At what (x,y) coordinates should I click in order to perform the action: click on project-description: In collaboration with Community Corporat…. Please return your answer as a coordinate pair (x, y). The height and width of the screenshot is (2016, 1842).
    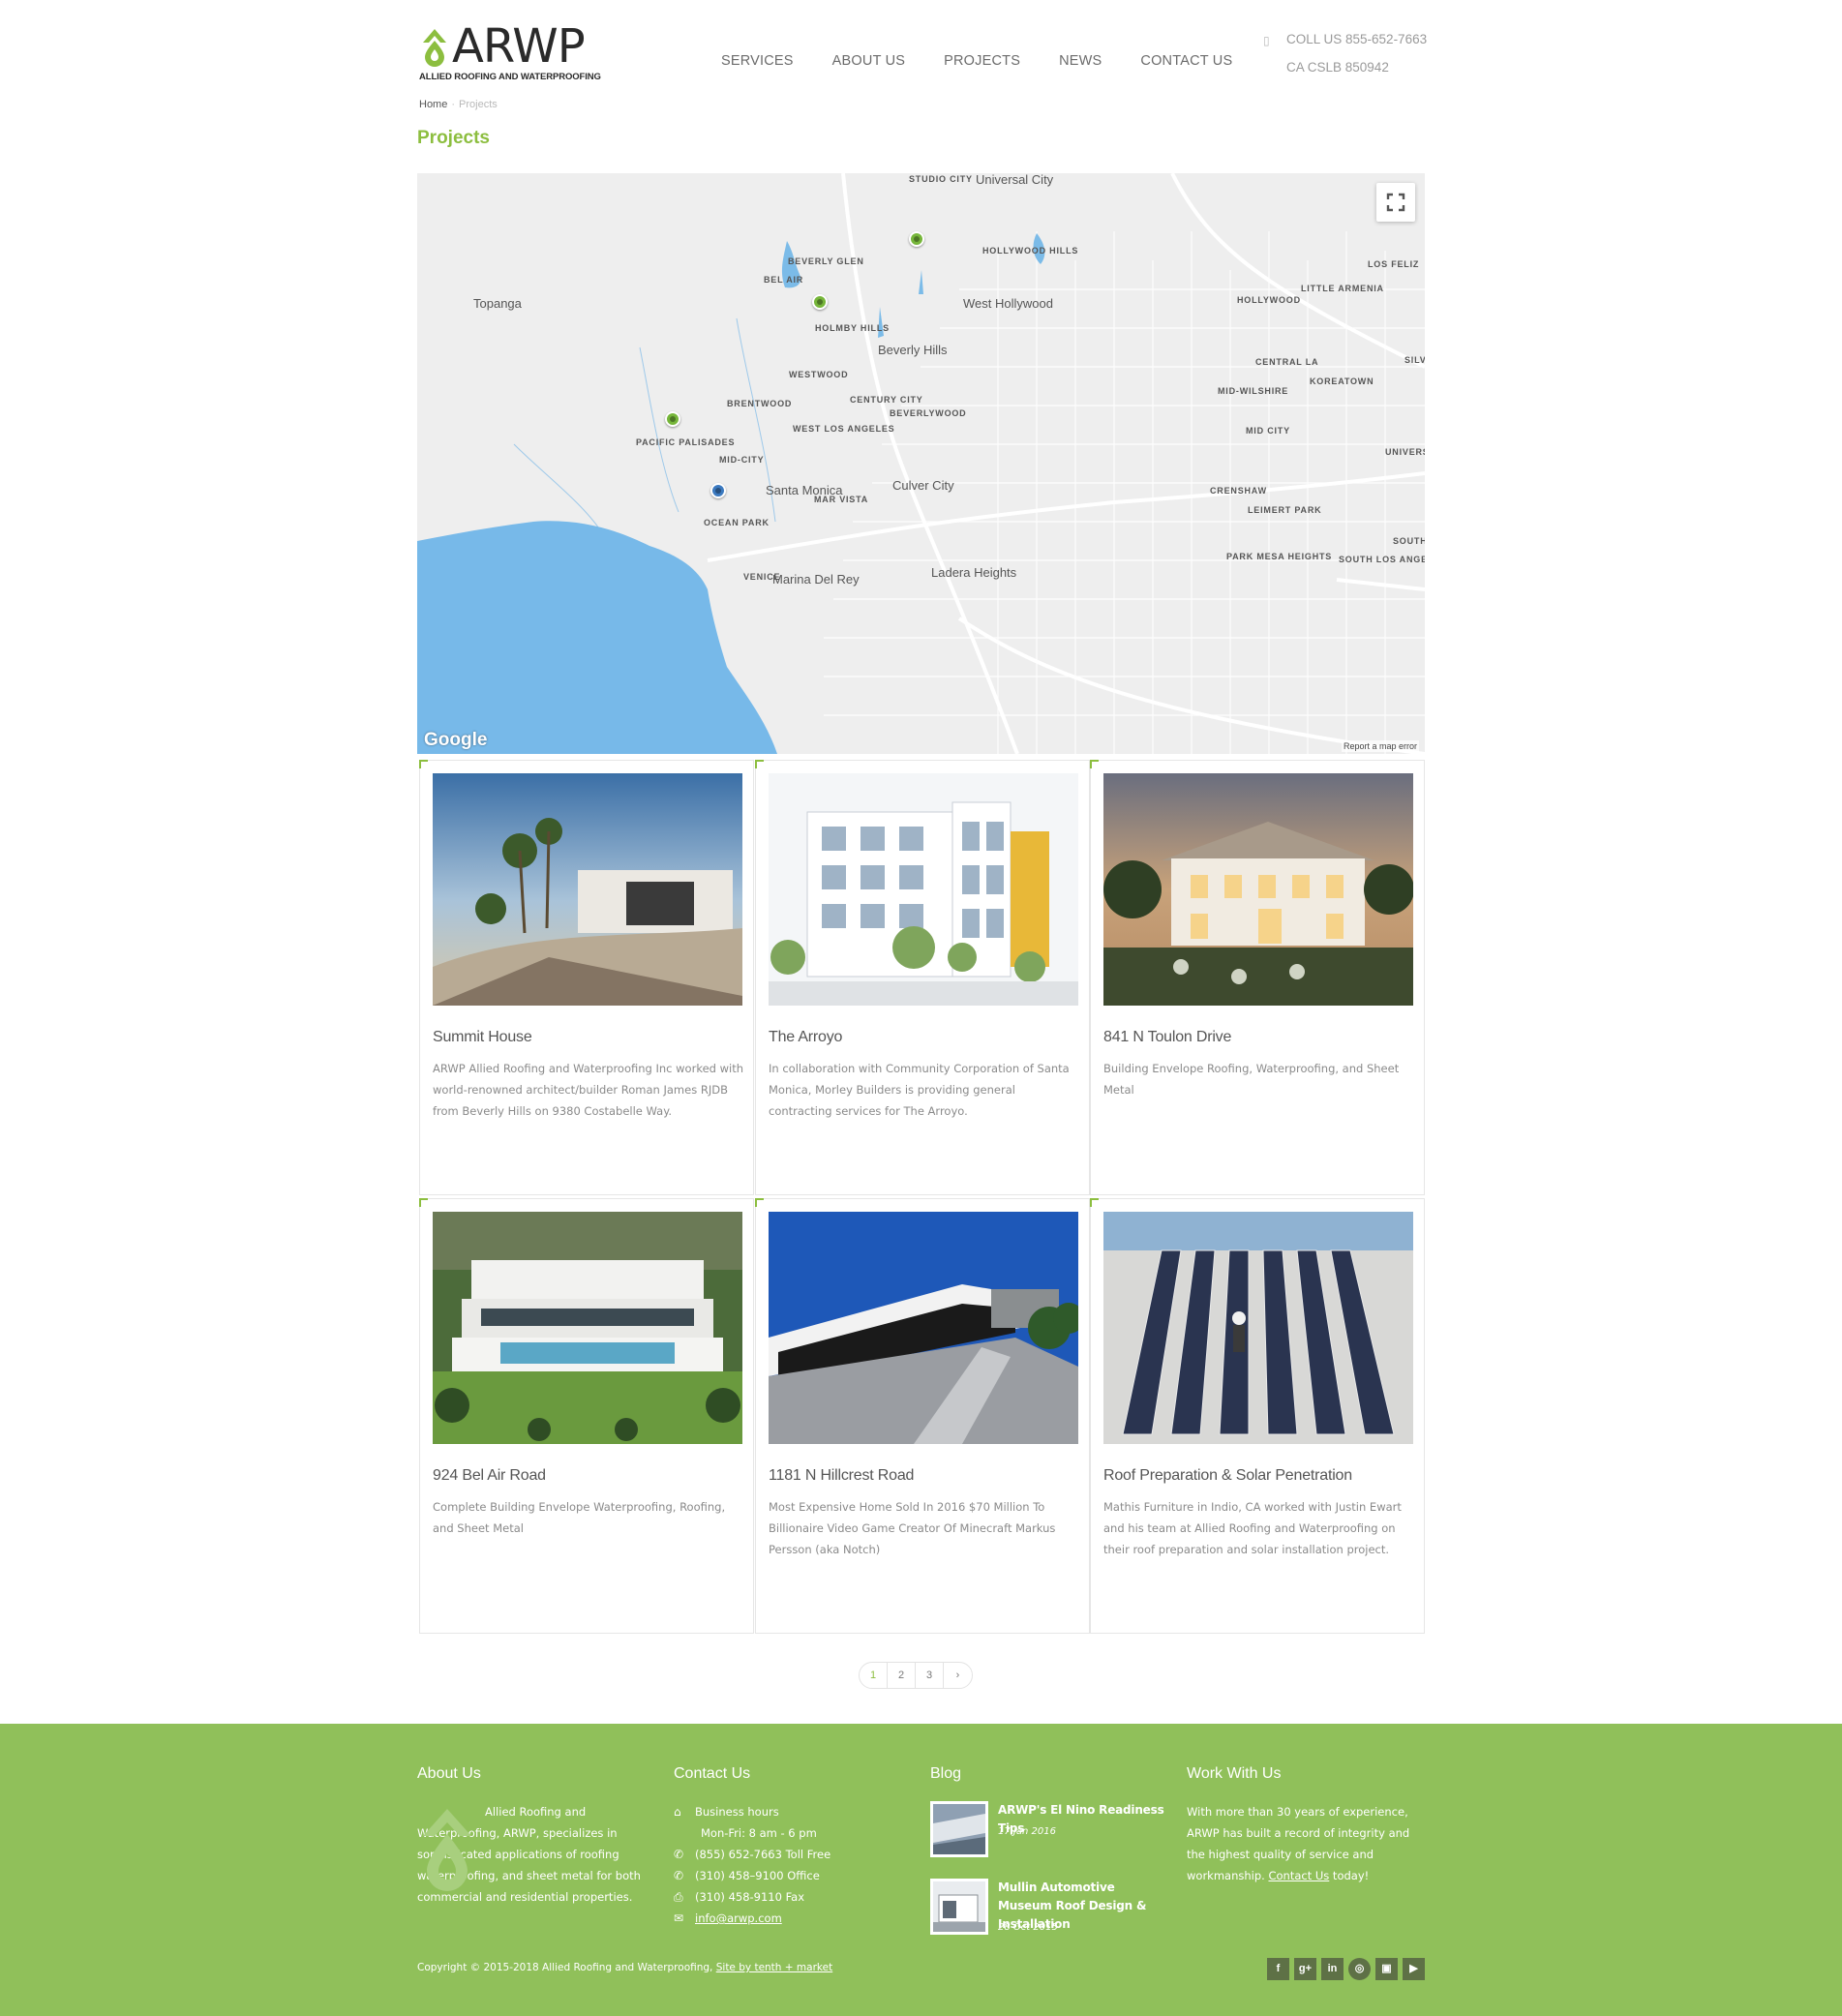
    Looking at the image, I should click on (919, 1090).